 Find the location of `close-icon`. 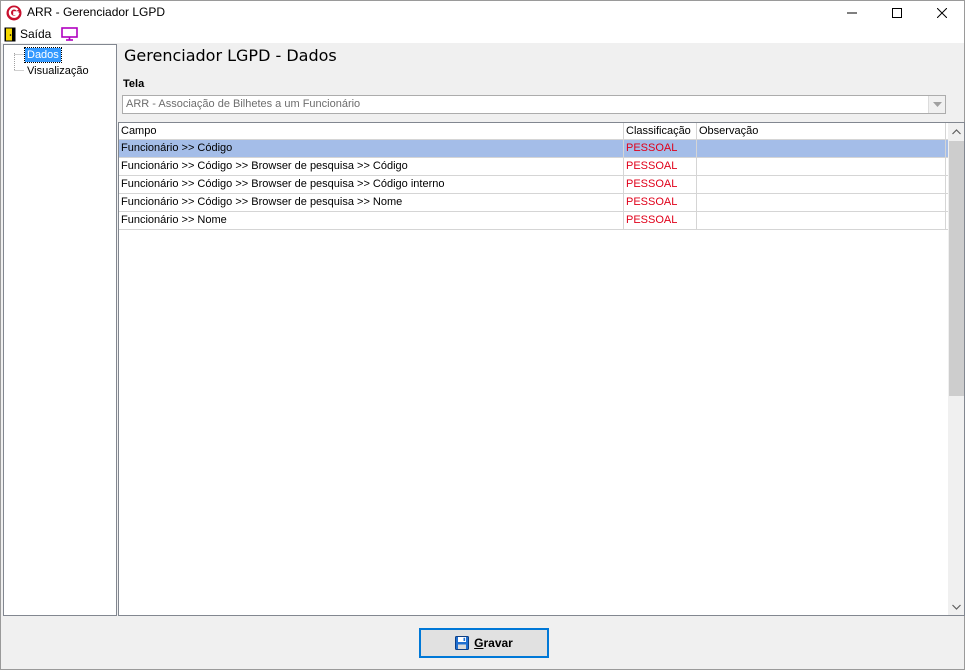

close-icon is located at coordinates (942, 13).